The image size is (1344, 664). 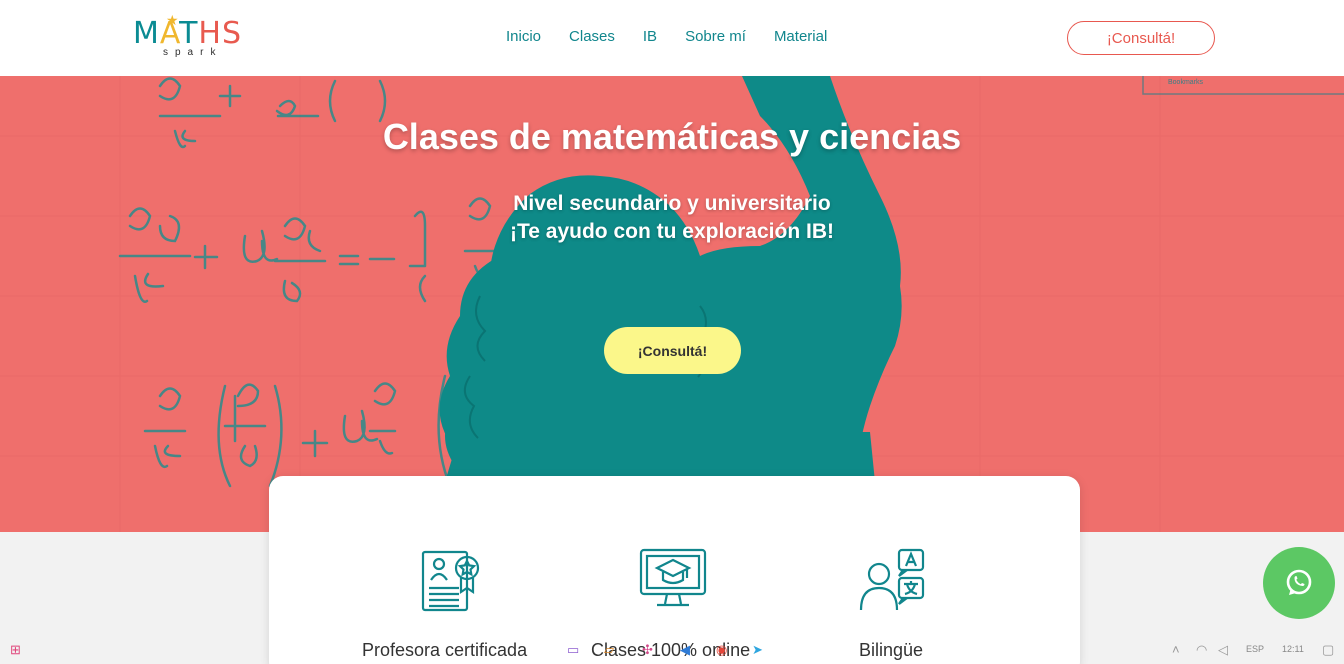 I want to click on maths-spark-logo: MATHS ★ spark, so click(x=194, y=36).